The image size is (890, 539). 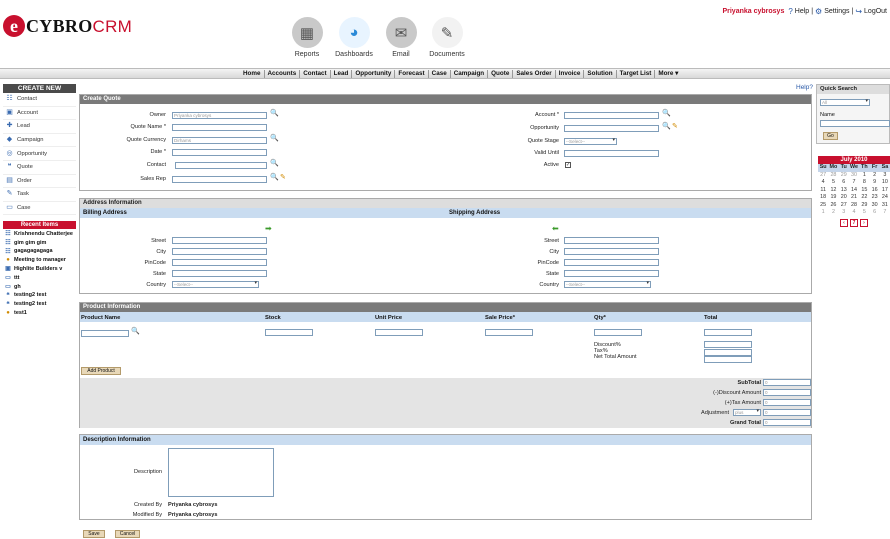 What do you see at coordinates (315, 74) in the screenshot?
I see `menu-contact: Contact` at bounding box center [315, 74].